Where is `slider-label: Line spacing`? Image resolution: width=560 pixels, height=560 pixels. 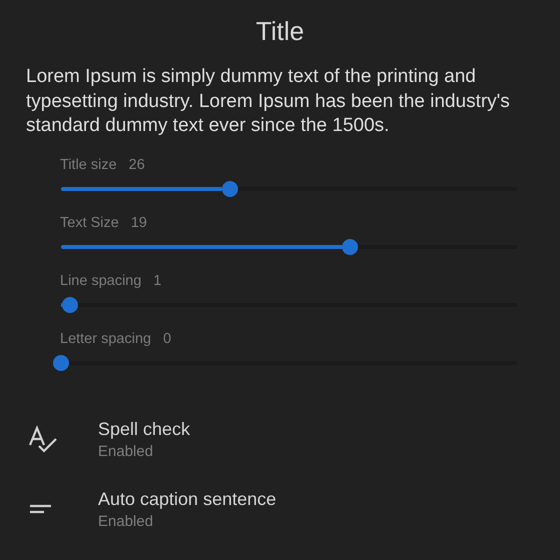 slider-label: Line spacing is located at coordinates (101, 280).